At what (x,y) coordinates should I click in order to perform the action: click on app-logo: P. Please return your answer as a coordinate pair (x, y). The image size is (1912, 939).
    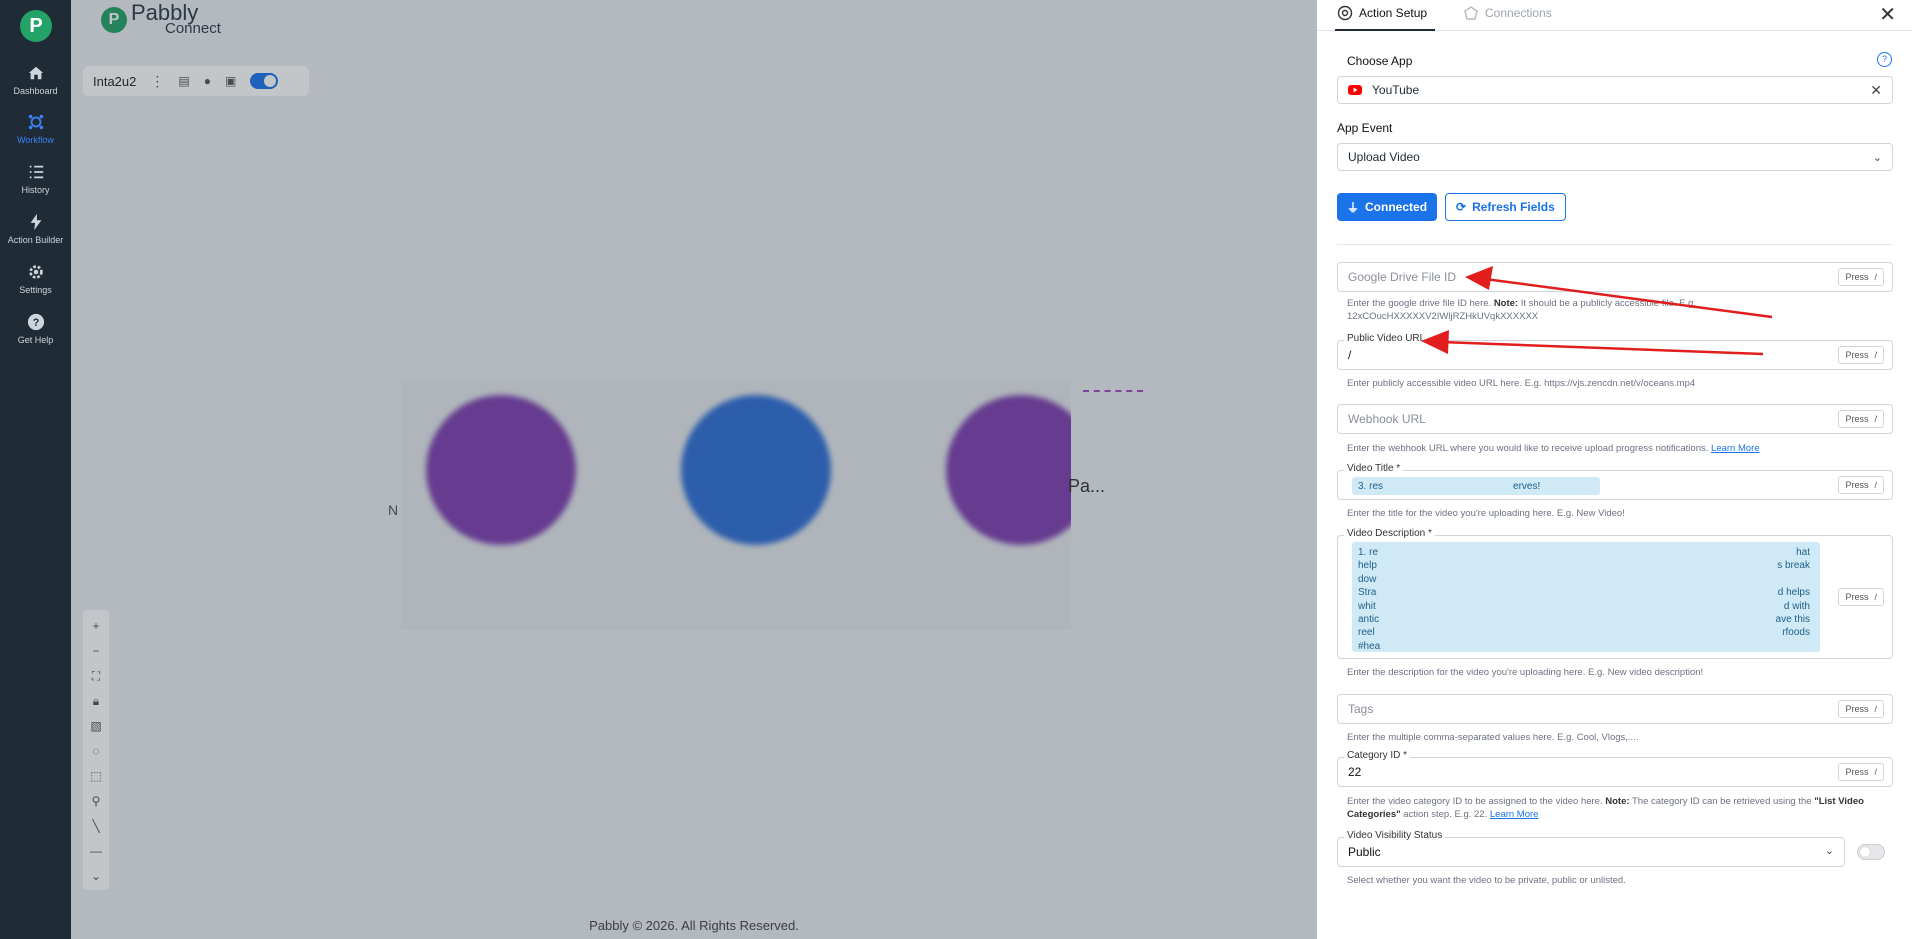
    Looking at the image, I should click on (36, 26).